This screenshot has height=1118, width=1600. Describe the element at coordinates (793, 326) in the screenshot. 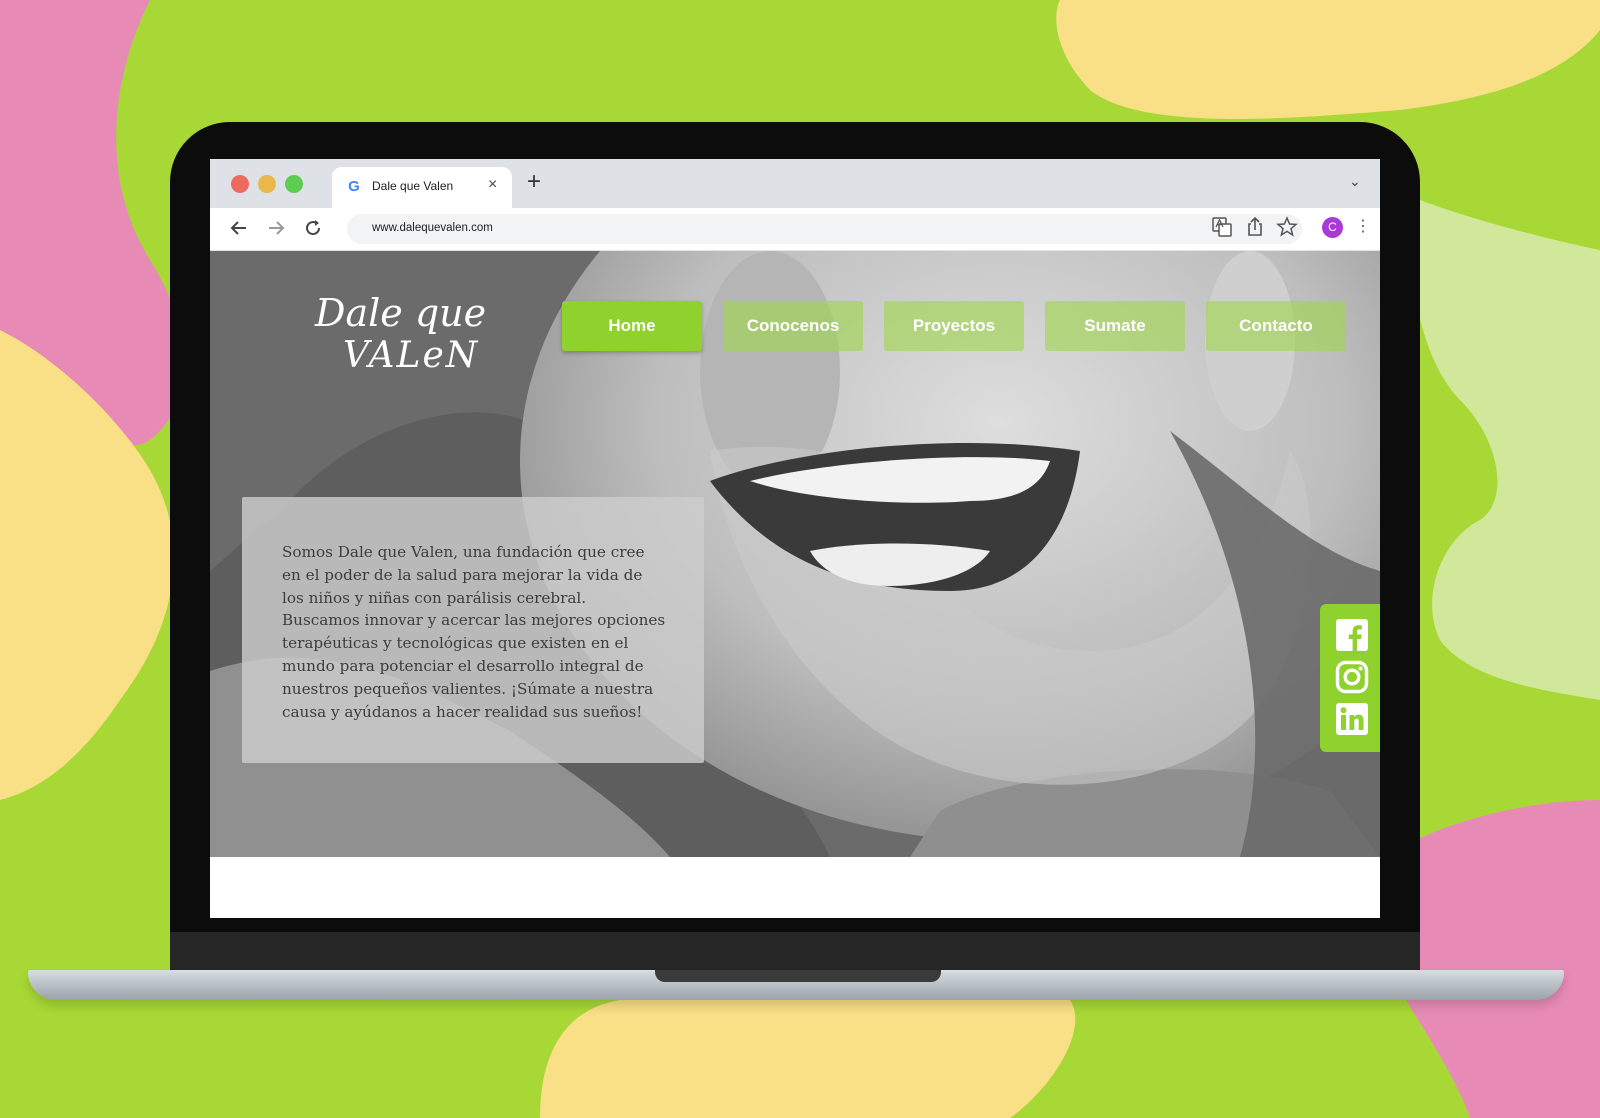

I see `nav-conocenos: Conocenos` at that location.